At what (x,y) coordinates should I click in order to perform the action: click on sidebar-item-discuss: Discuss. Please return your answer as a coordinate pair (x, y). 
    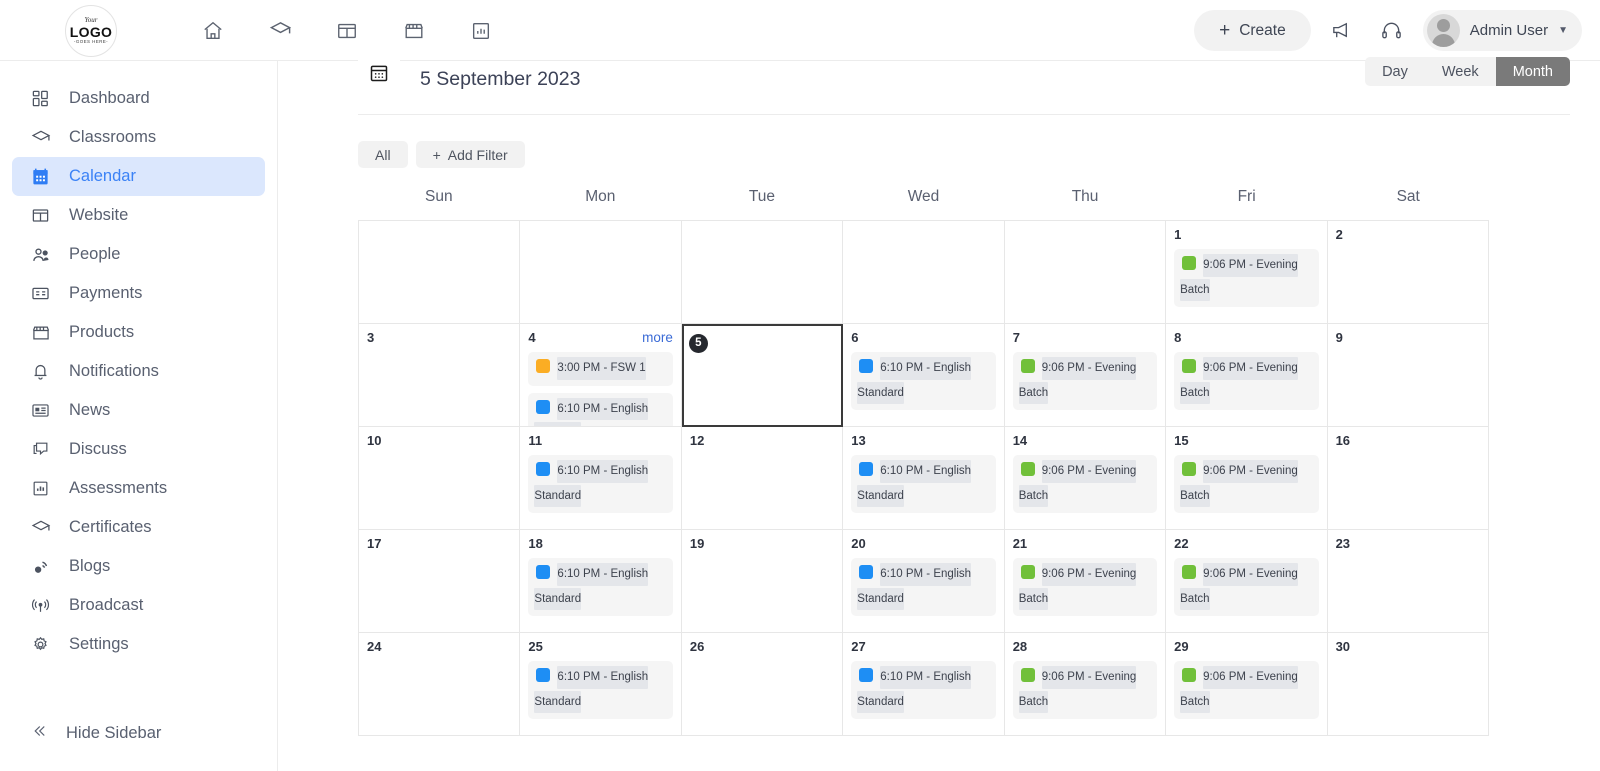
    Looking at the image, I should click on (138, 449).